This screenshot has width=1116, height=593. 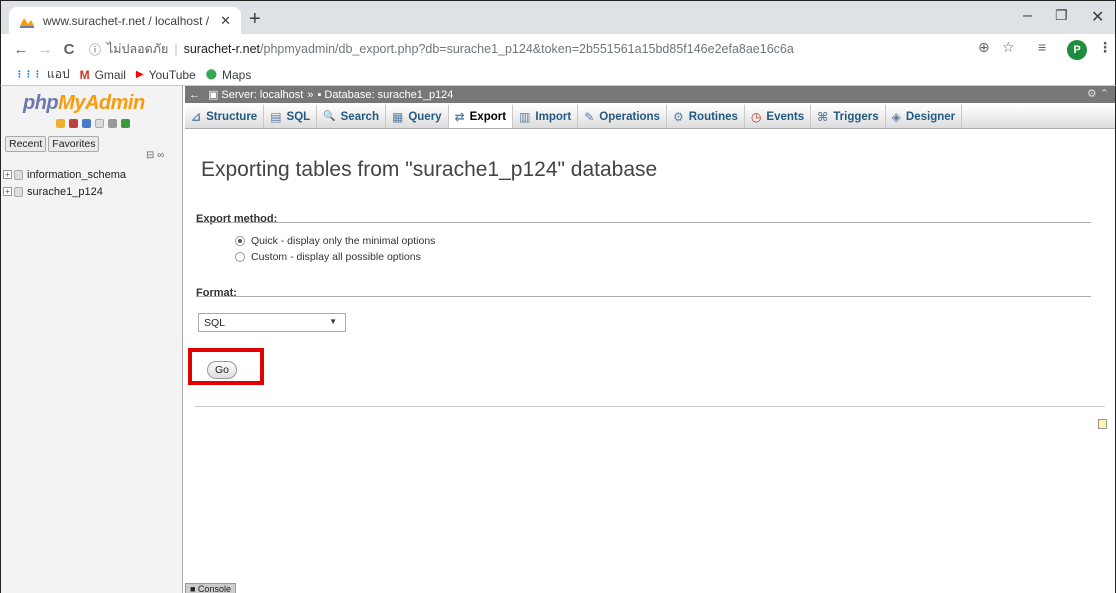 What do you see at coordinates (84, 103) in the screenshot?
I see `phpmyadmin-logo: phpMyAdmin` at bounding box center [84, 103].